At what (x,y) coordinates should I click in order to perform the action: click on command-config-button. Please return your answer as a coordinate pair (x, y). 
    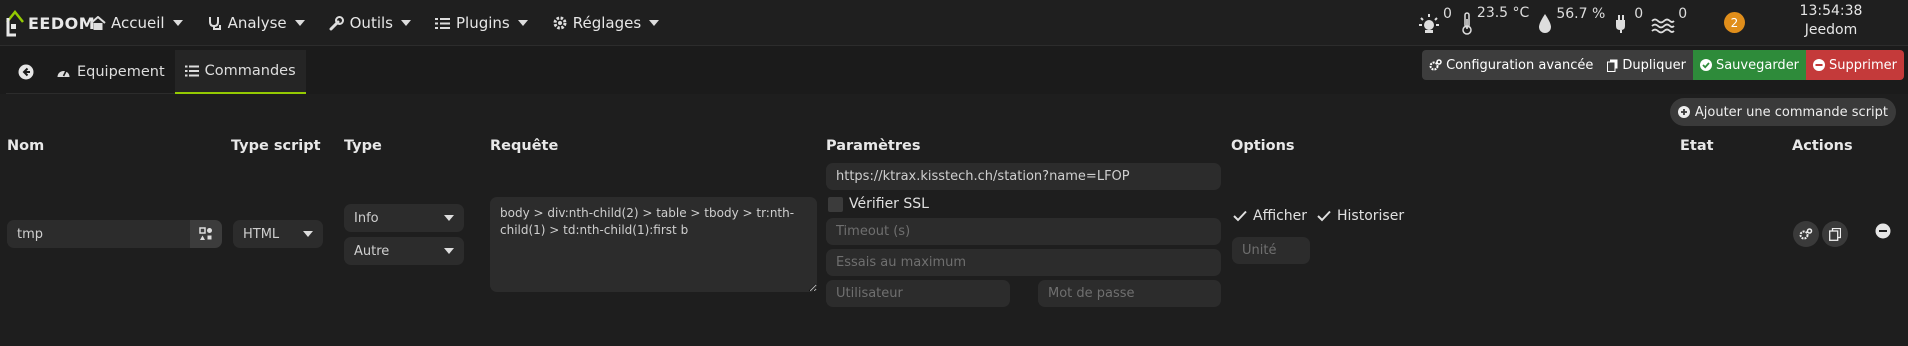
    Looking at the image, I should click on (1806, 234).